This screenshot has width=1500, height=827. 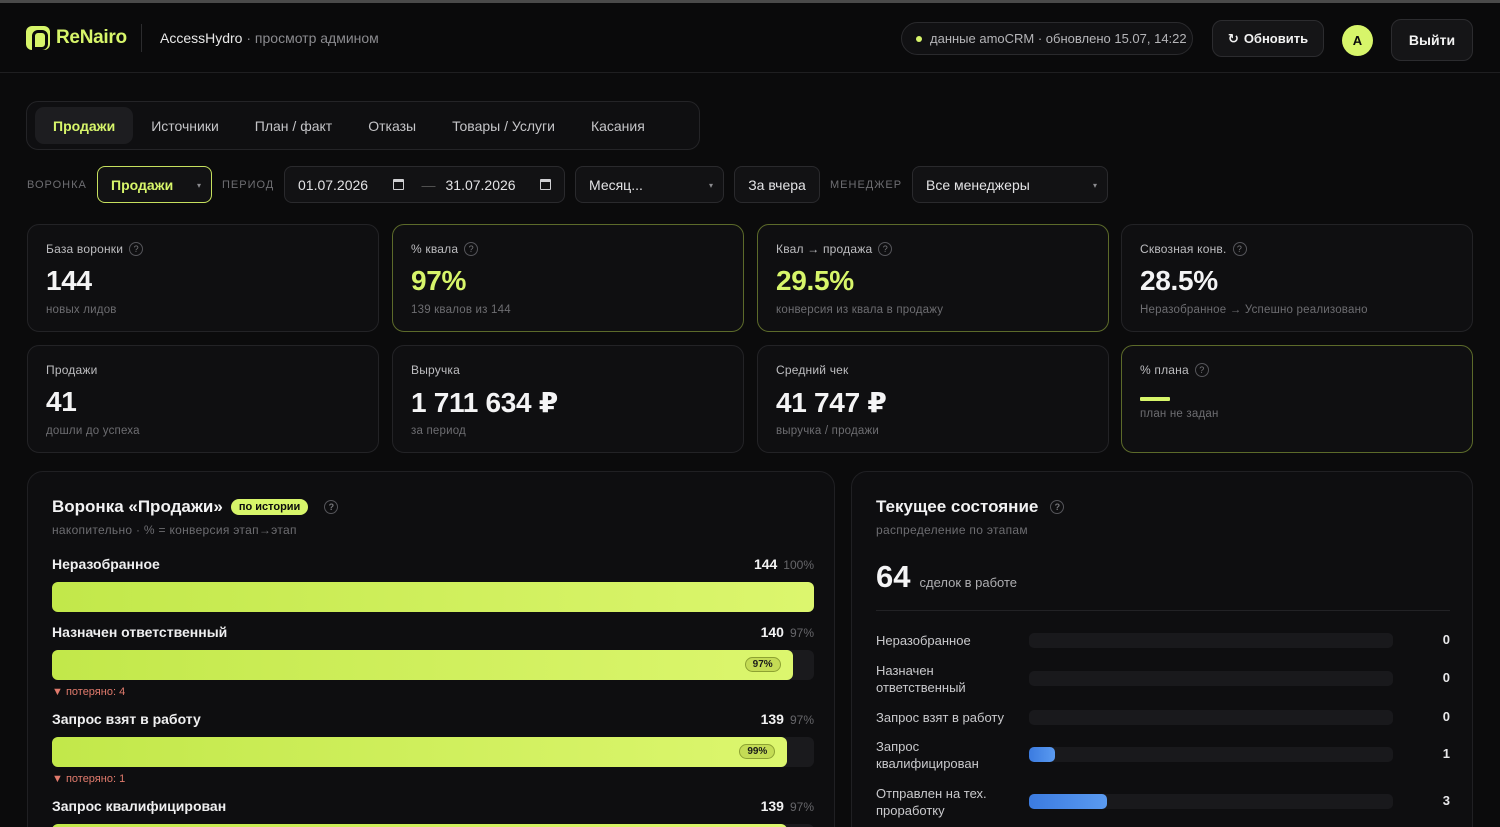 I want to click on kpi-card-avg-check: Средний чек 41 747 ₽ выручка / продажи, so click(x=933, y=399).